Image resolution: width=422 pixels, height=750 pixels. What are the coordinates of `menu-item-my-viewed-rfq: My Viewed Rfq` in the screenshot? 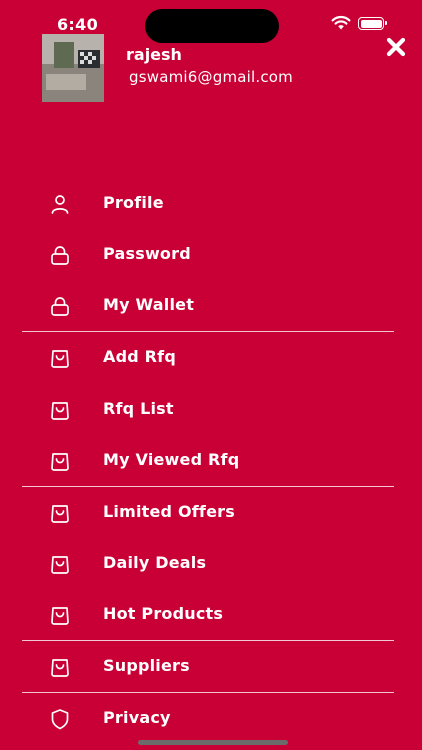 It's located at (211, 460).